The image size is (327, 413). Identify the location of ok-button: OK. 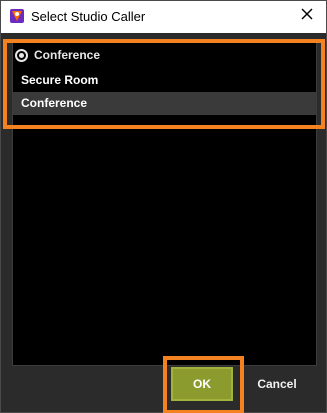
(202, 384).